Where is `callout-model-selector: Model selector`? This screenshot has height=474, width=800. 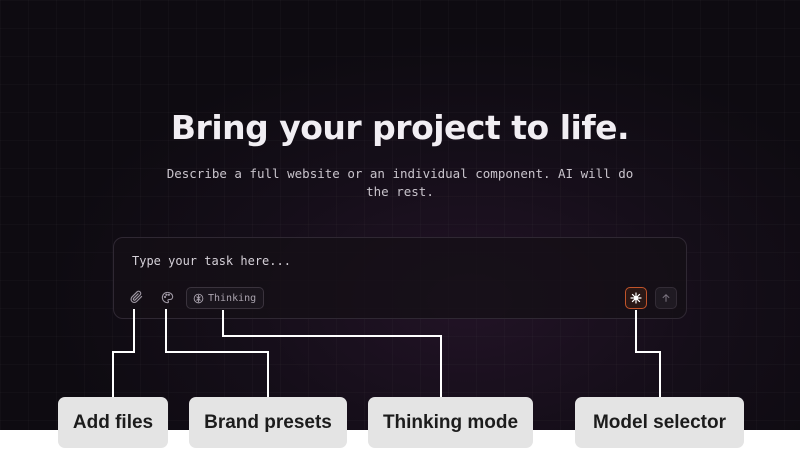 callout-model-selector: Model selector is located at coordinates (659, 422).